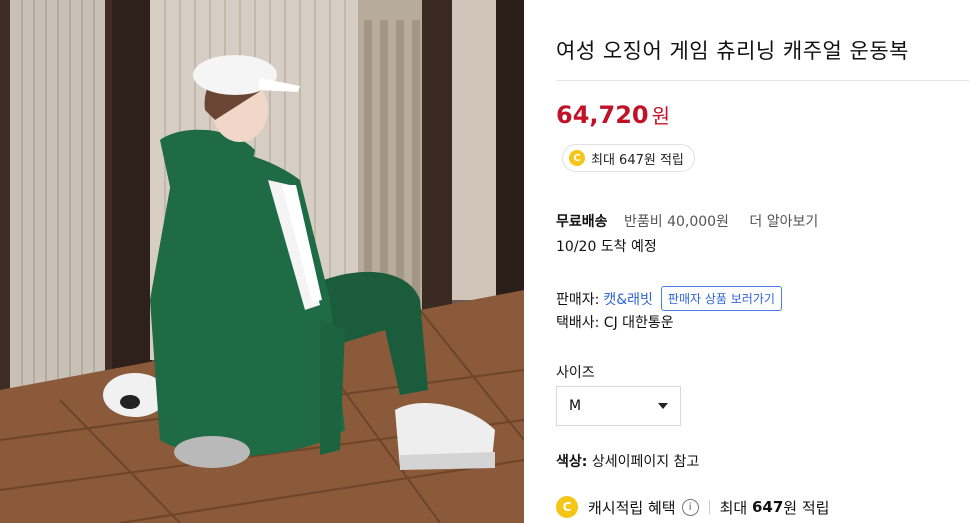 The height and width of the screenshot is (523, 969). Describe the element at coordinates (709, 507) in the screenshot. I see `cash-separator` at that location.